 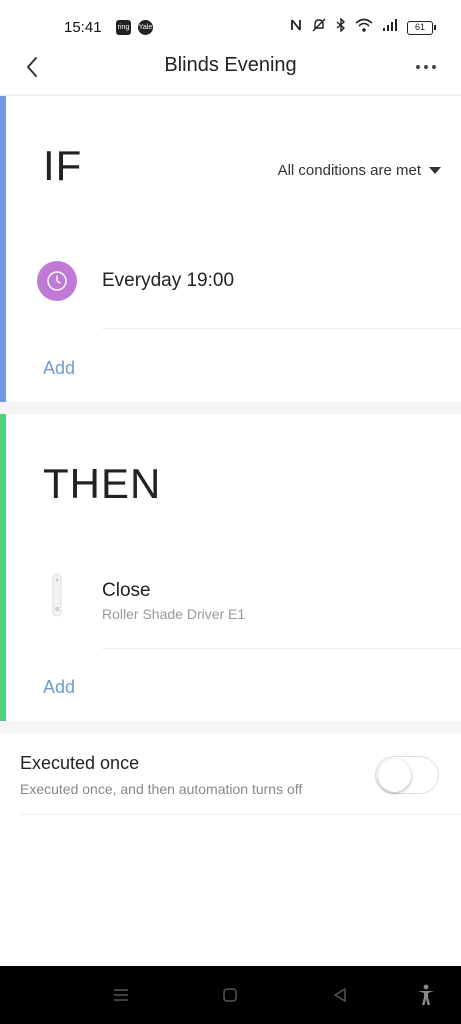 I want to click on home-button, so click(x=230, y=995).